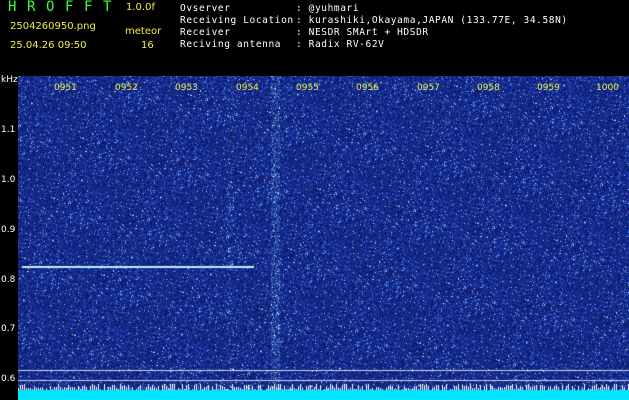  What do you see at coordinates (8, 280) in the screenshot?
I see `y-tick-label: 0.8` at bounding box center [8, 280].